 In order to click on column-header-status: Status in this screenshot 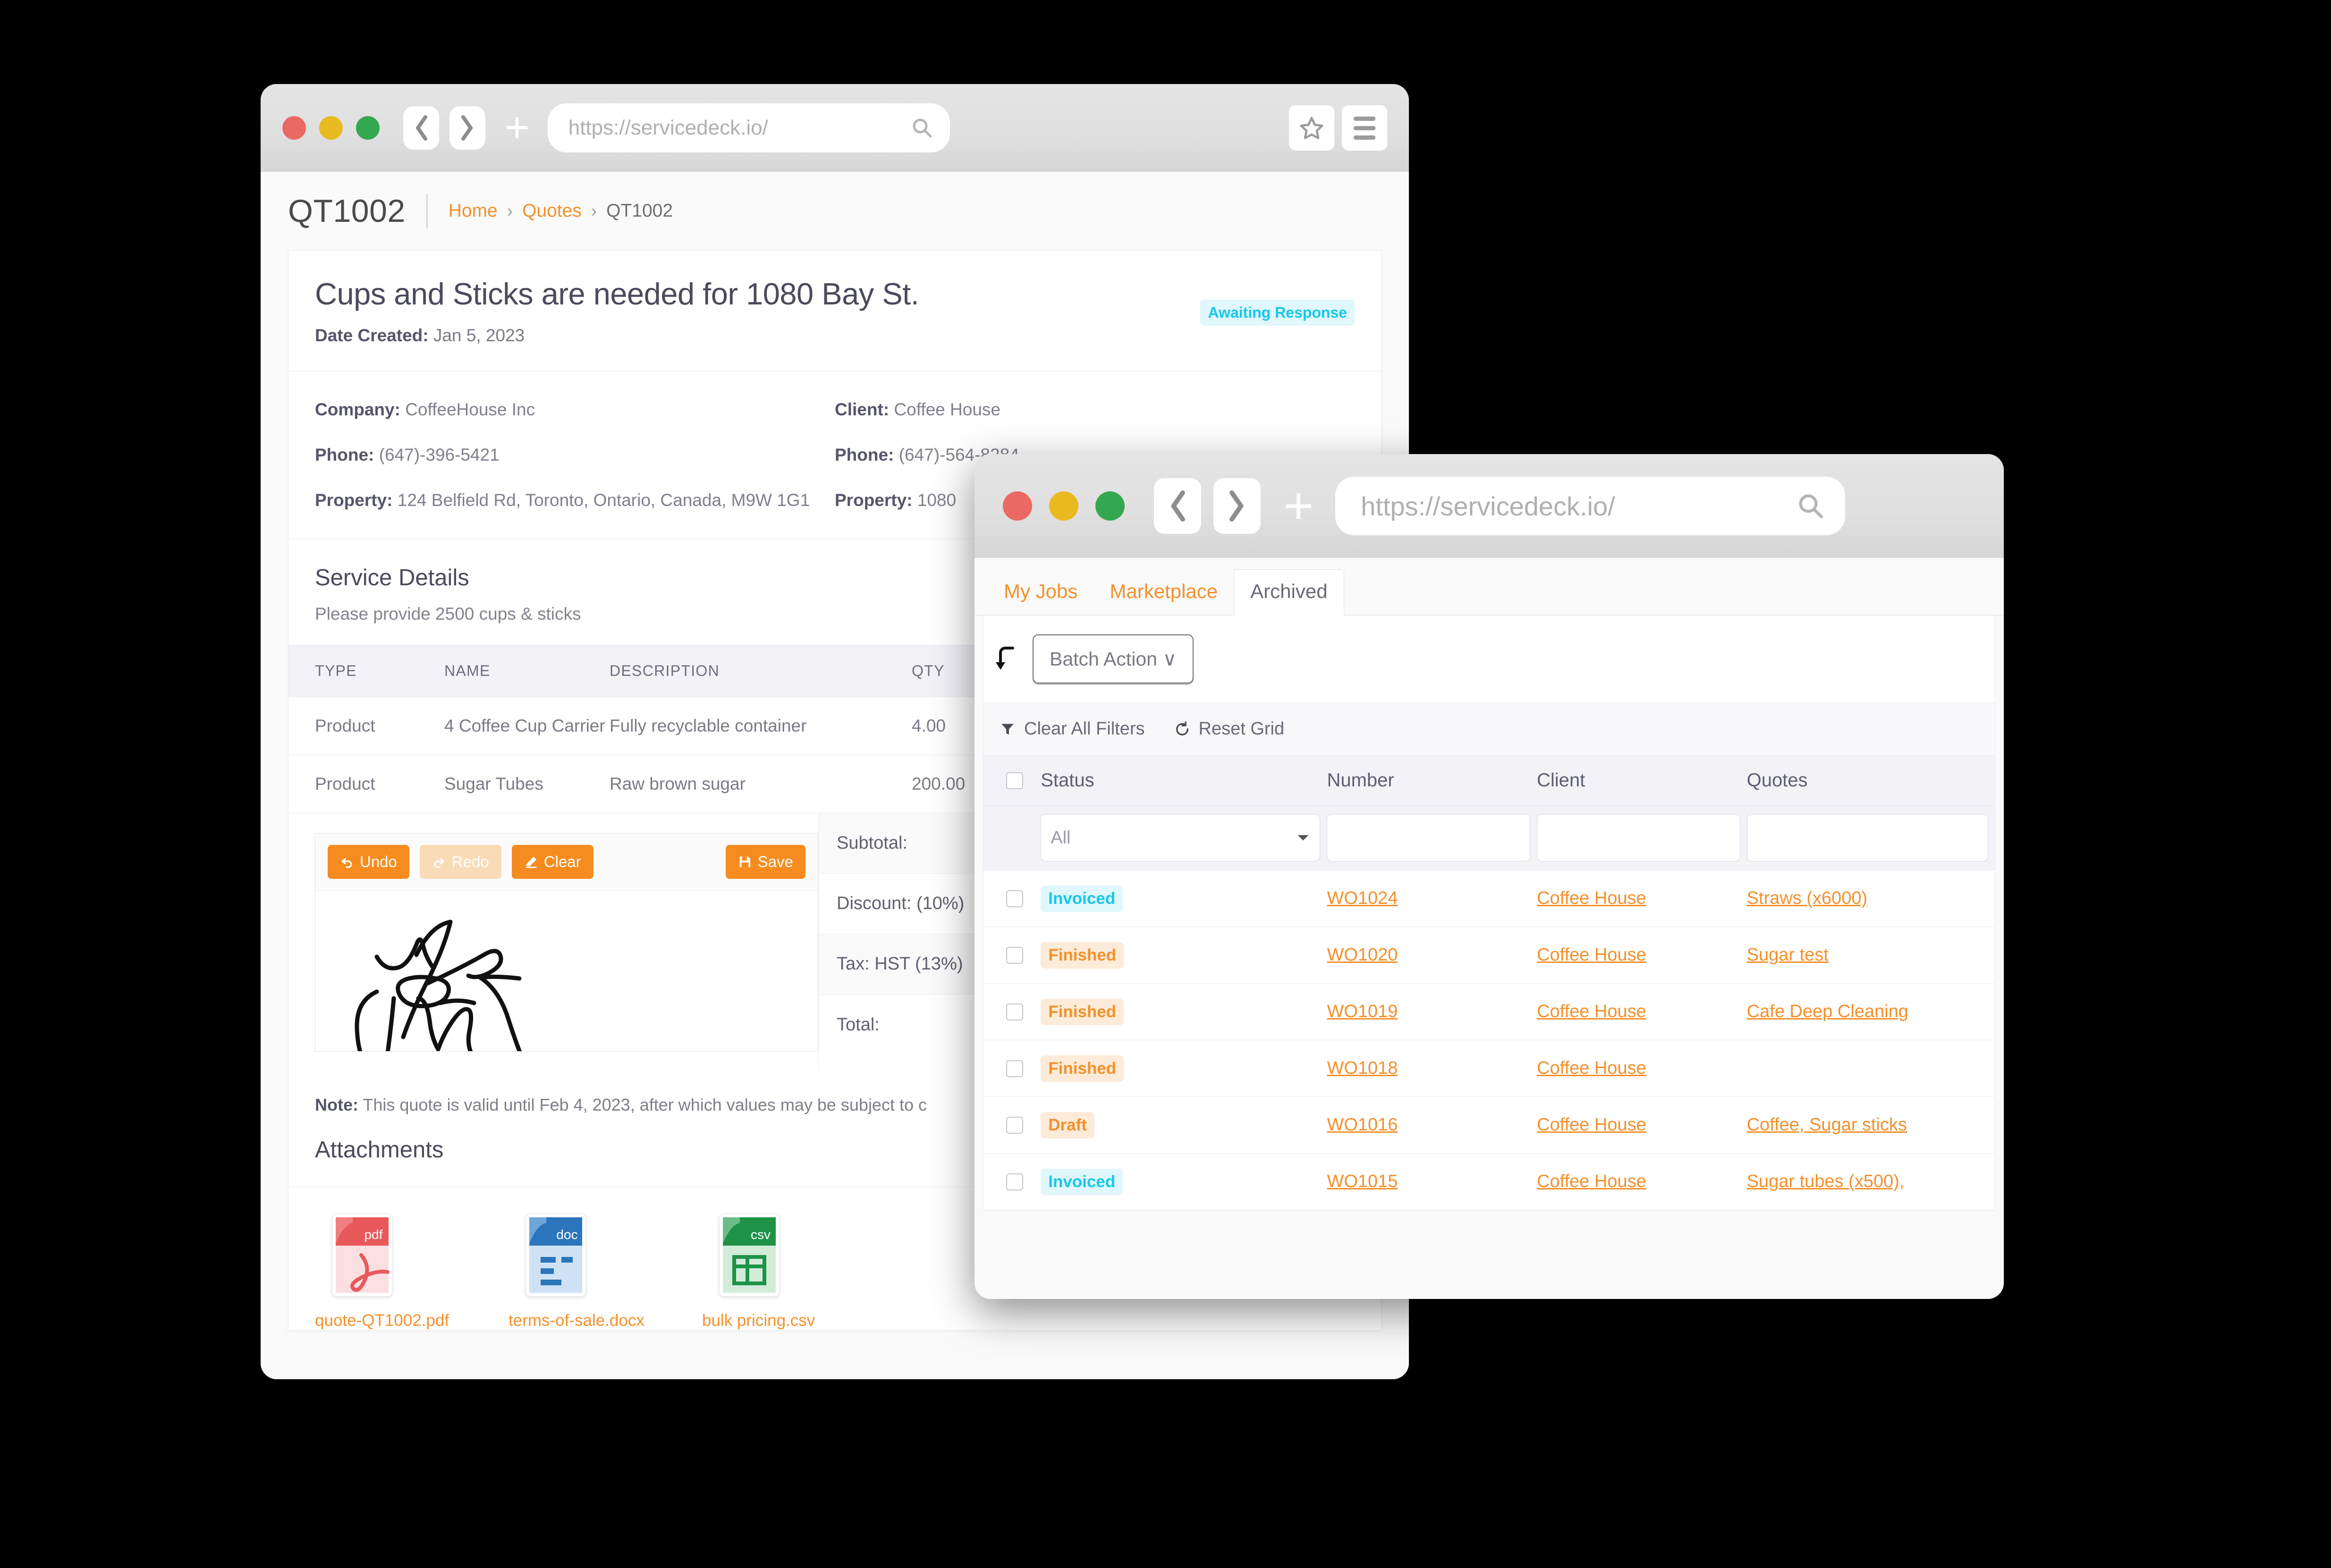, I will do `click(1184, 781)`.